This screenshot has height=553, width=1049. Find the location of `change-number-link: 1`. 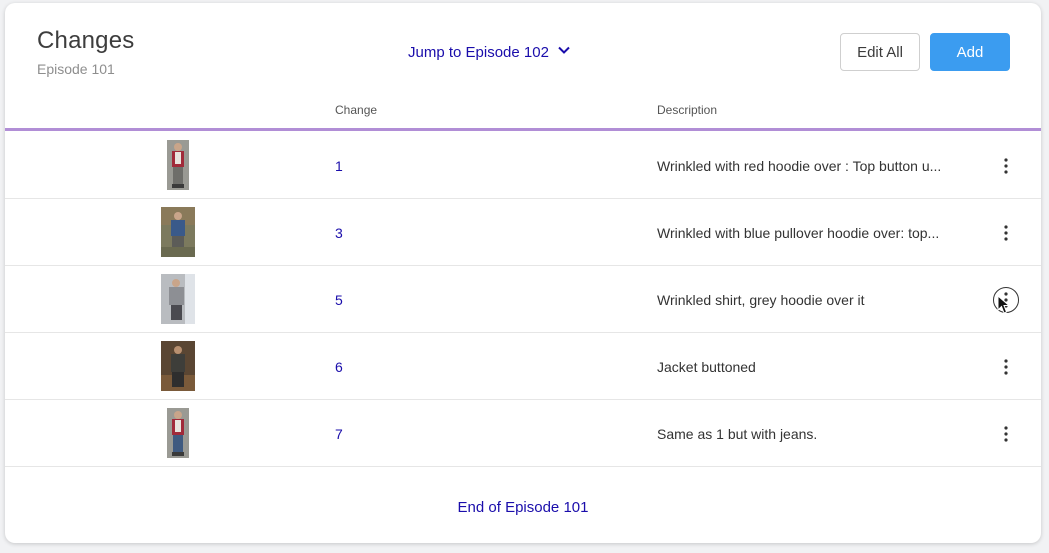

change-number-link: 1 is located at coordinates (339, 166).